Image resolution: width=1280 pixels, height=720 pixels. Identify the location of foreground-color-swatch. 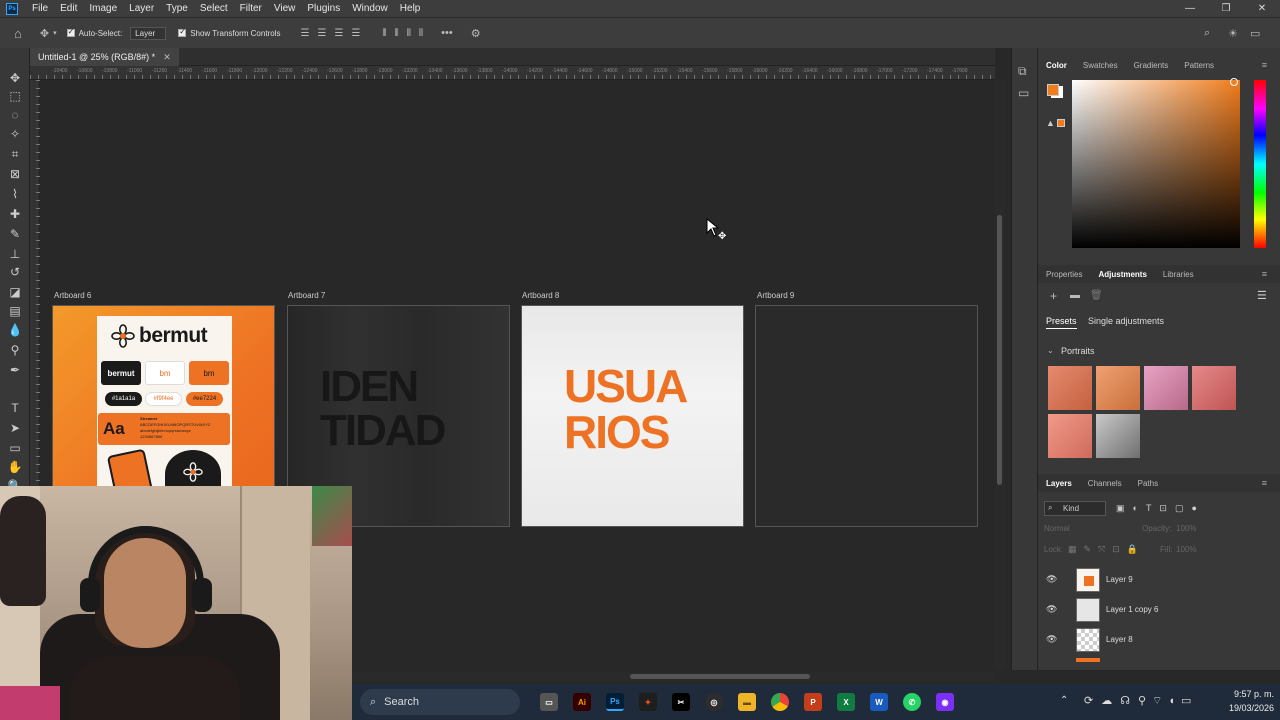
(1053, 90).